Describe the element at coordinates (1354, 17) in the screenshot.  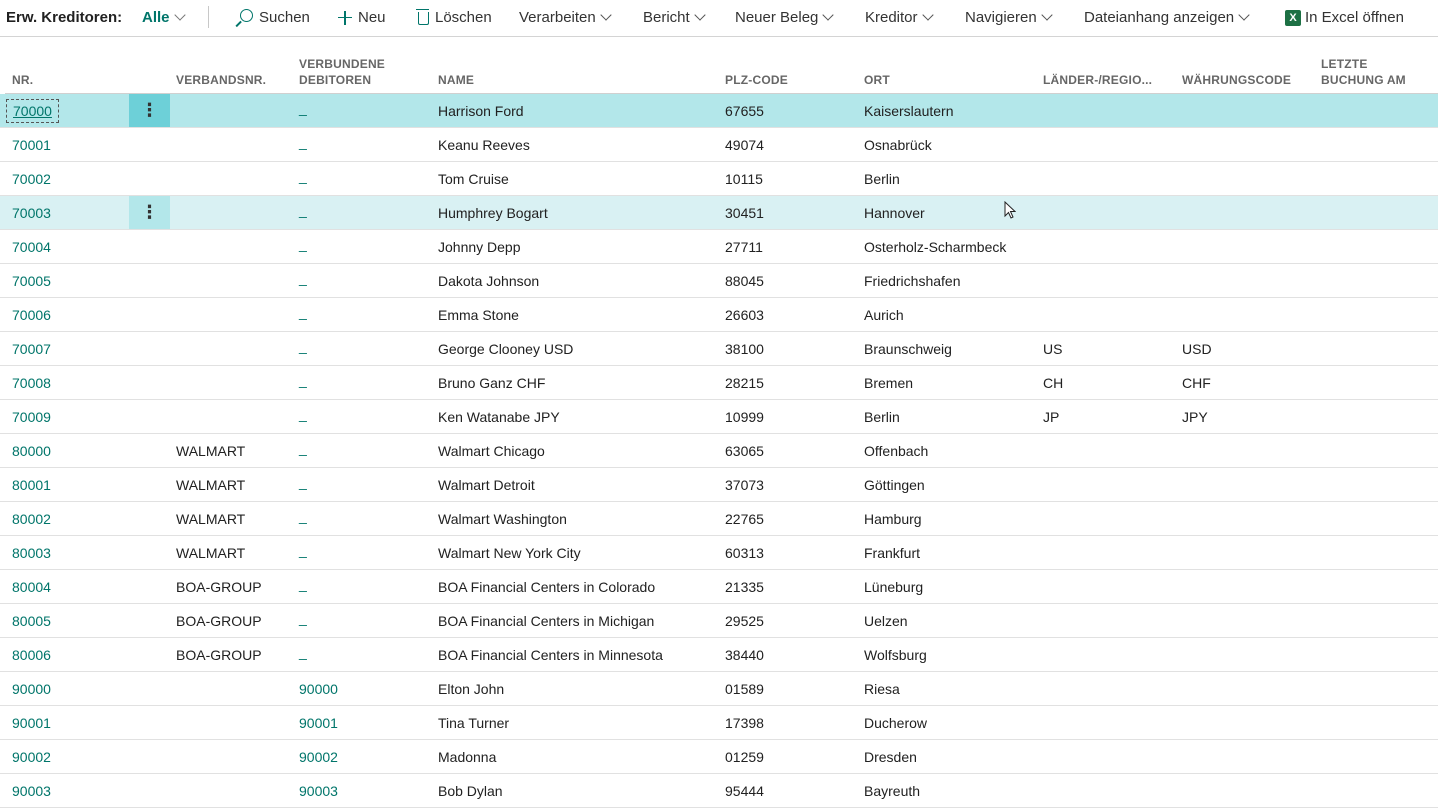
I see `open-in-excel-label: In Excel öffnen` at that location.